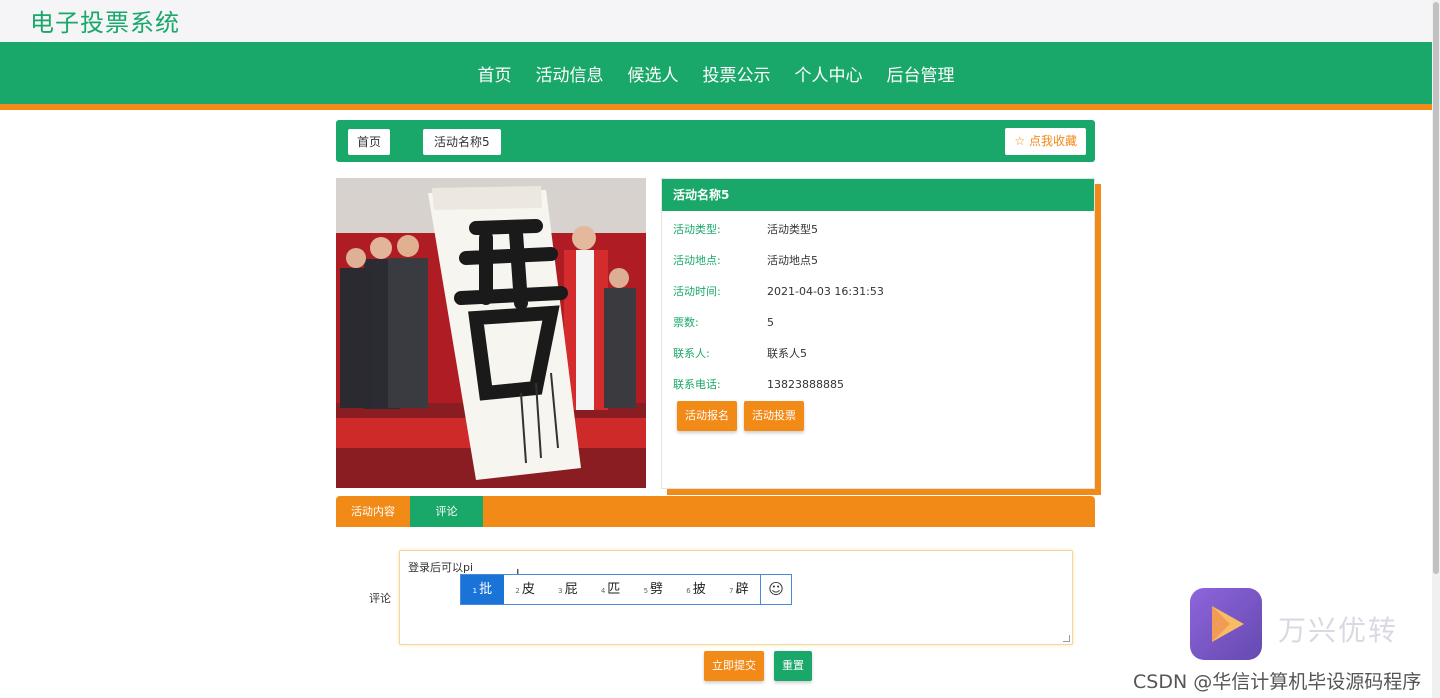 This screenshot has width=1440, height=698. Describe the element at coordinates (482, 589) in the screenshot. I see `ime-candidate: 1批` at that location.